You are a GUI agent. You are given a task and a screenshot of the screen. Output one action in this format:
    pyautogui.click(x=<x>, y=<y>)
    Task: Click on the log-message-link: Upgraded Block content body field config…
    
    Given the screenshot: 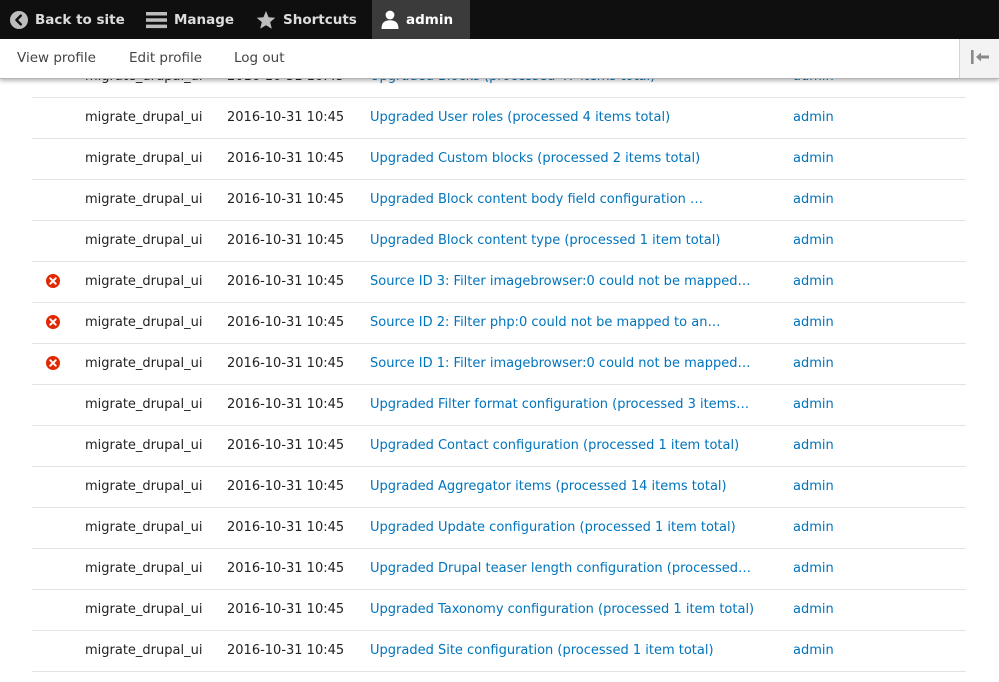 What is the action you would take?
    pyautogui.click(x=536, y=200)
    